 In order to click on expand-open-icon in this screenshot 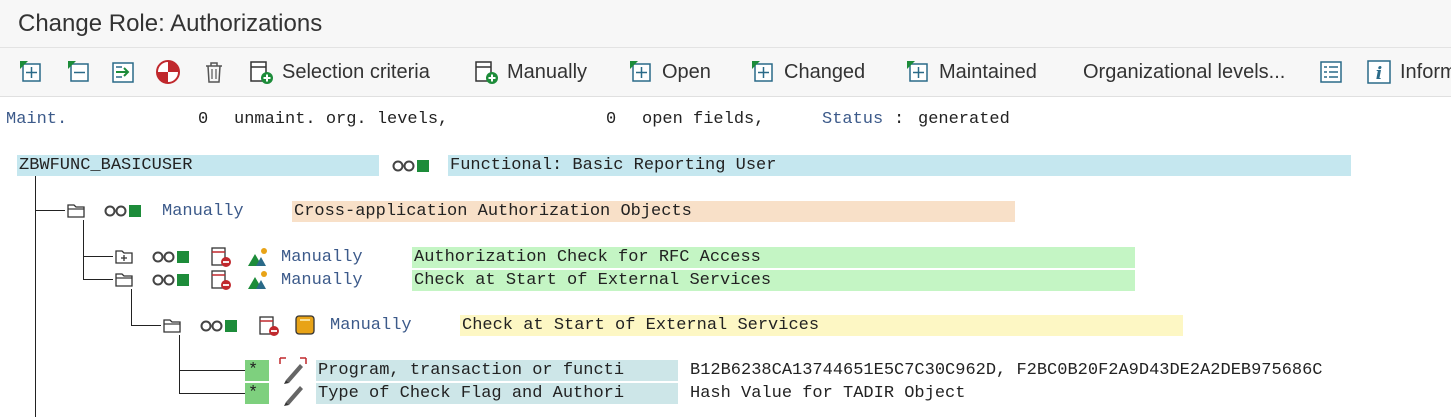, I will do `click(640, 71)`.